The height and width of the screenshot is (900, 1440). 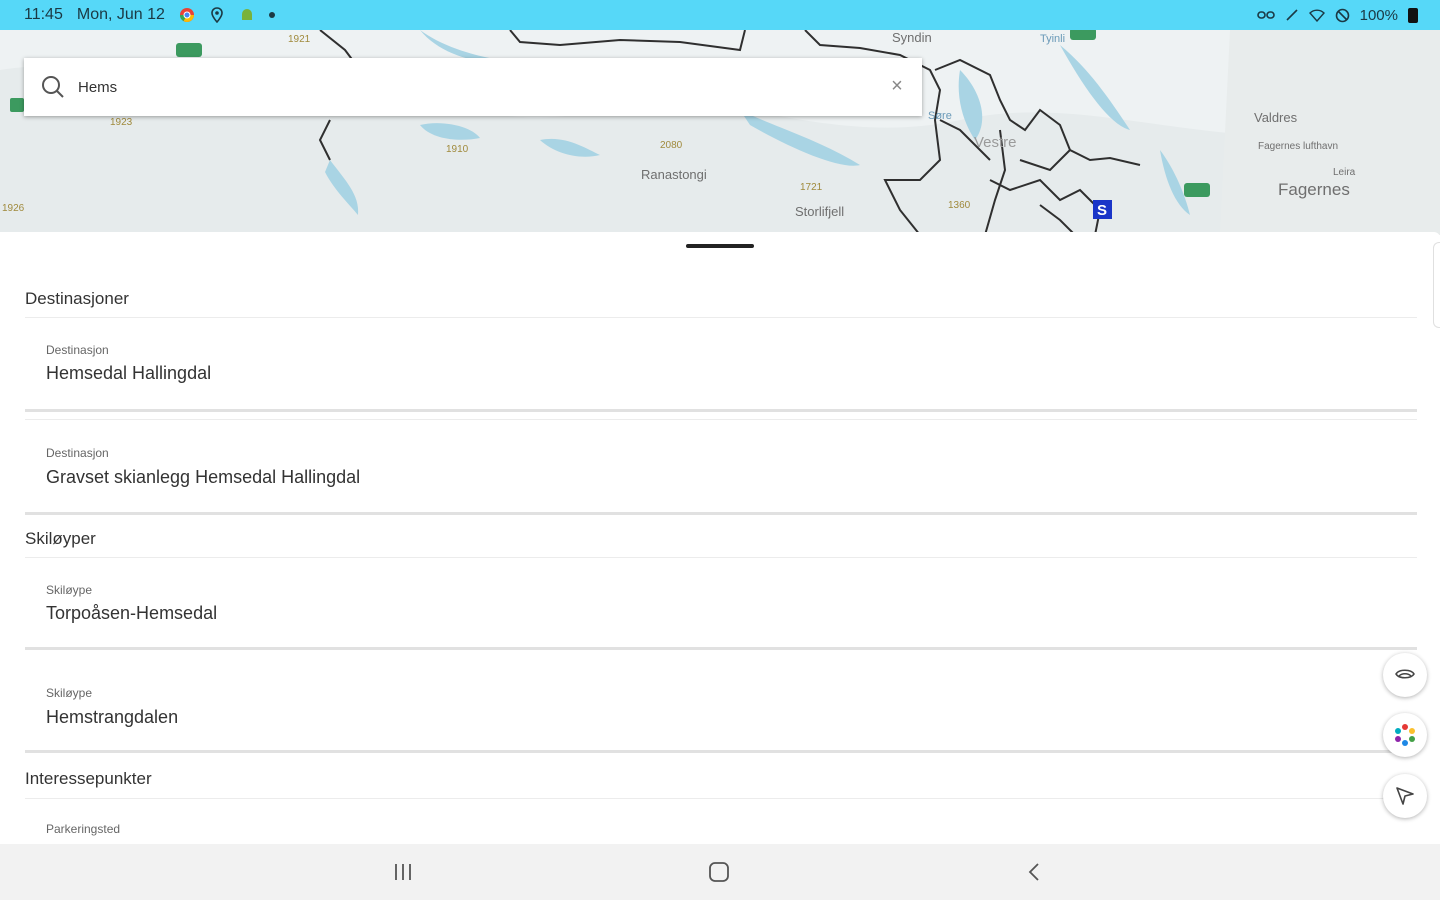 I want to click on map-elevation: 1926, so click(x=13, y=208).